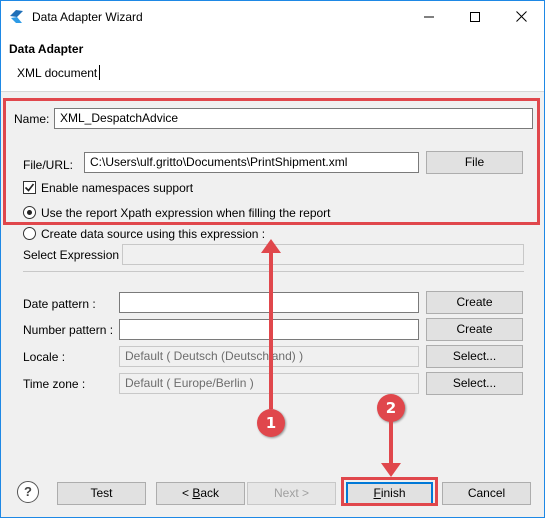 This screenshot has height=518, width=545. Describe the element at coordinates (200, 493) in the screenshot. I see `back-button: < Back` at that location.